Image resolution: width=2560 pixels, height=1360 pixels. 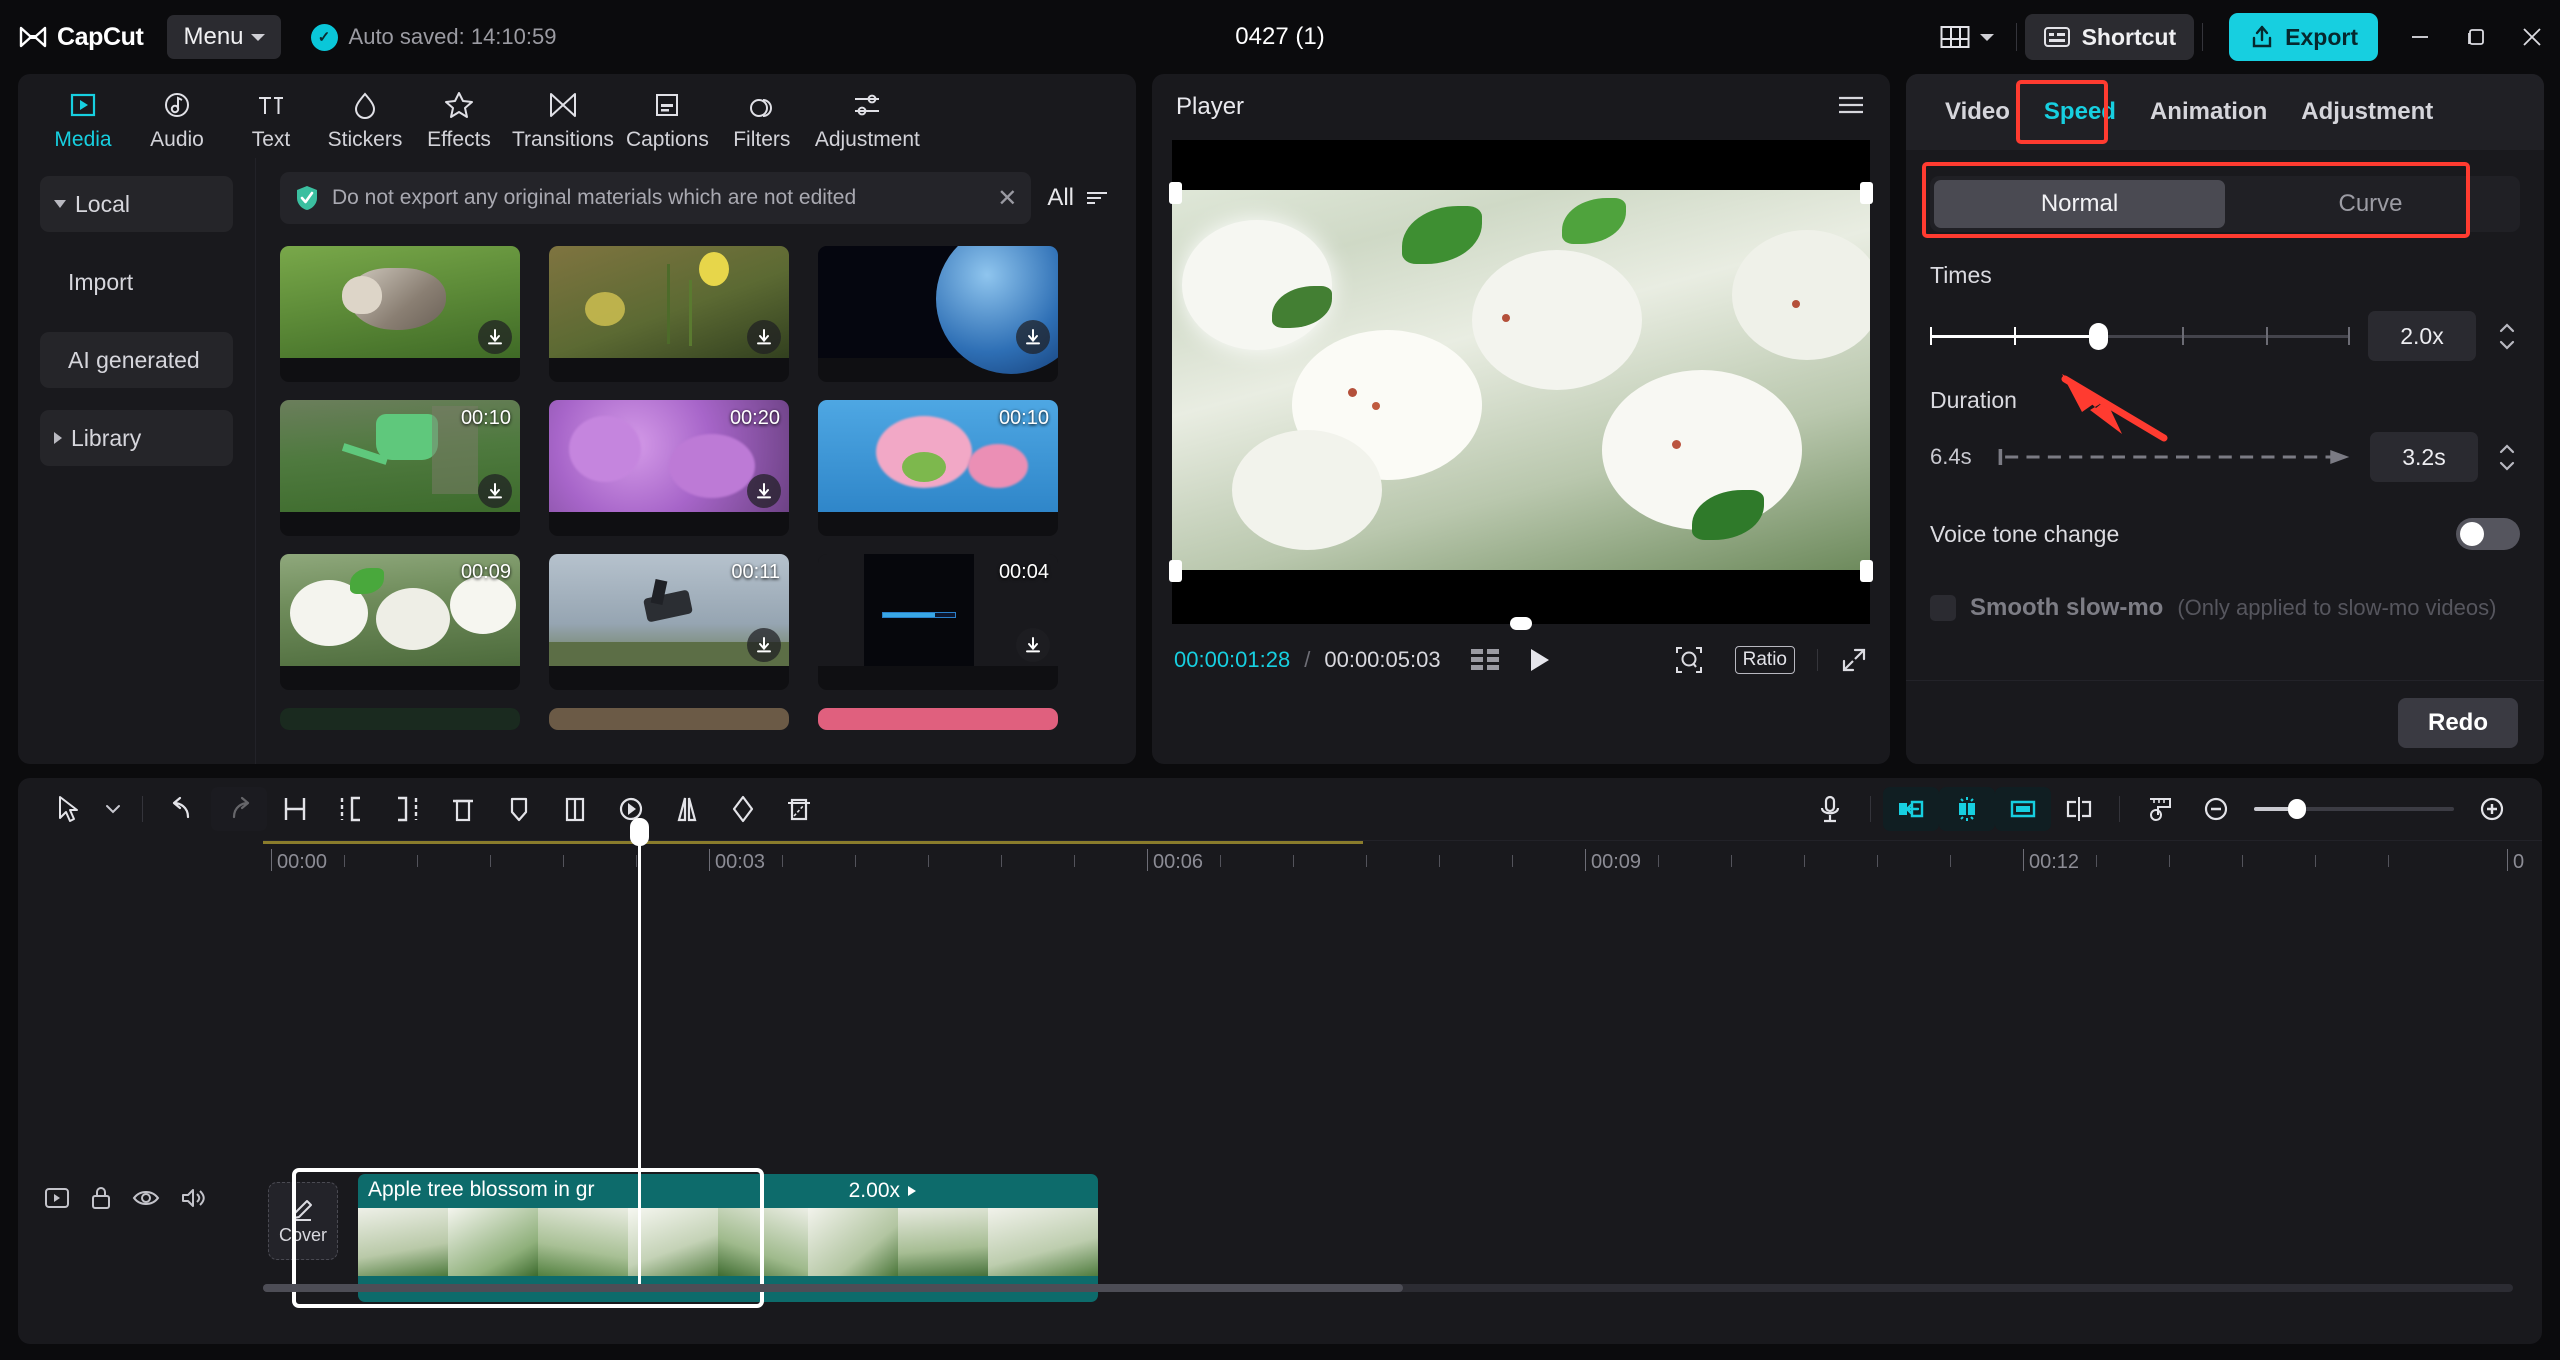 What do you see at coordinates (1943, 608) in the screenshot?
I see `smooth-slowmo-checkbox` at bounding box center [1943, 608].